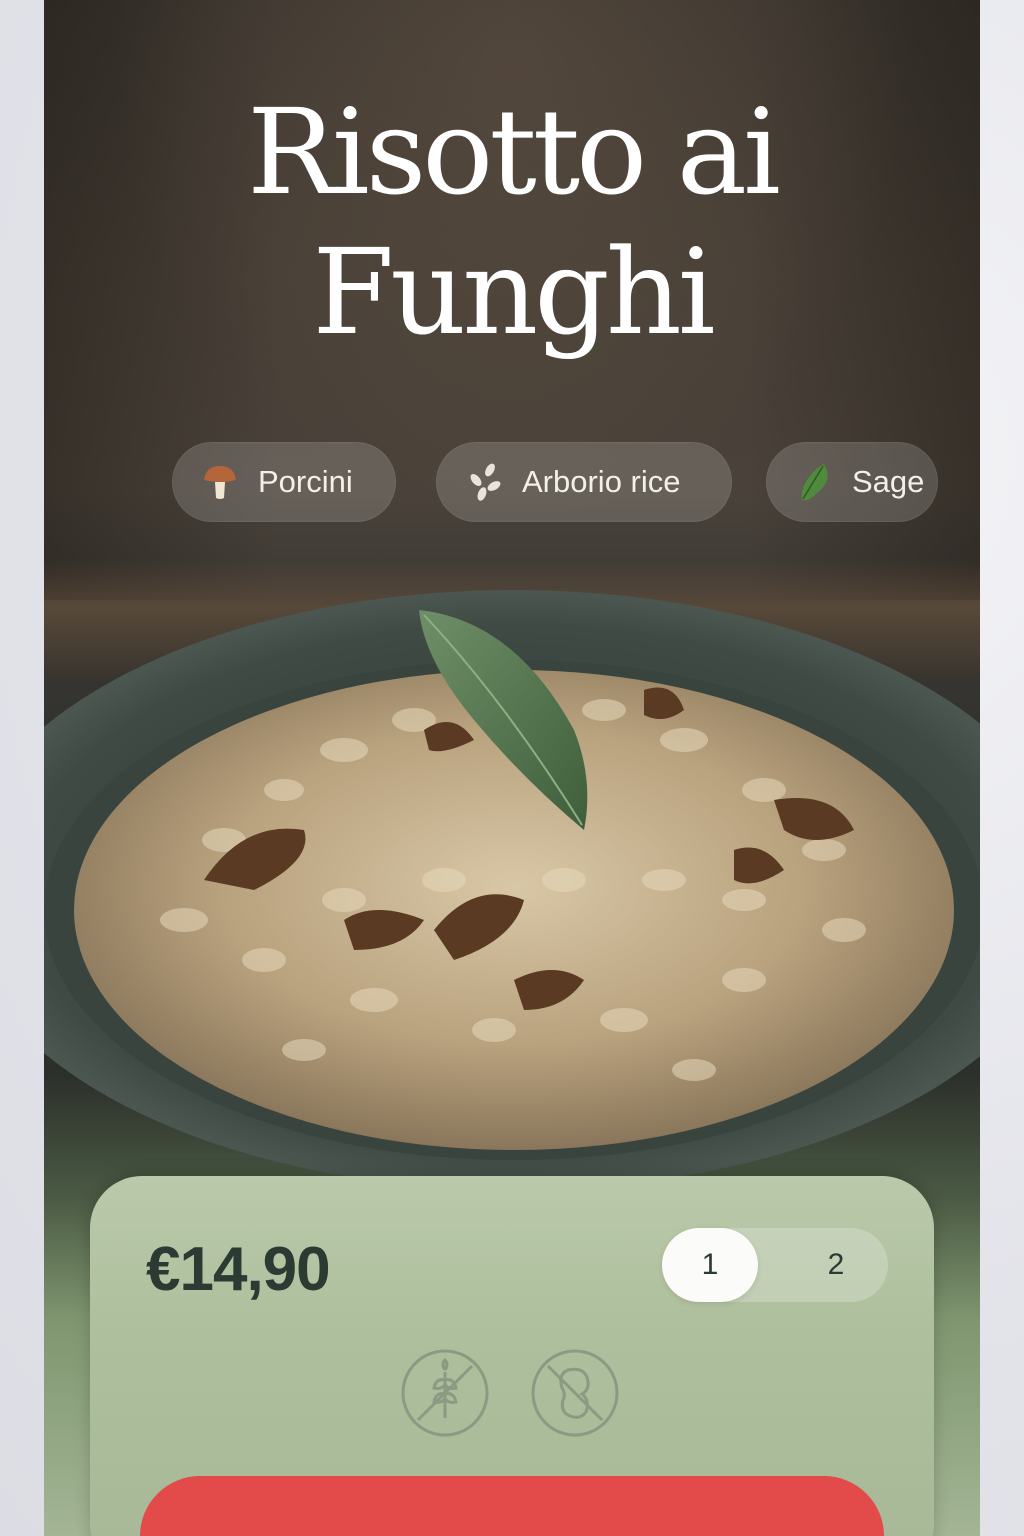 Image resolution: width=1024 pixels, height=1536 pixels. What do you see at coordinates (888, 481) in the screenshot?
I see `ingredient-label: Sage` at bounding box center [888, 481].